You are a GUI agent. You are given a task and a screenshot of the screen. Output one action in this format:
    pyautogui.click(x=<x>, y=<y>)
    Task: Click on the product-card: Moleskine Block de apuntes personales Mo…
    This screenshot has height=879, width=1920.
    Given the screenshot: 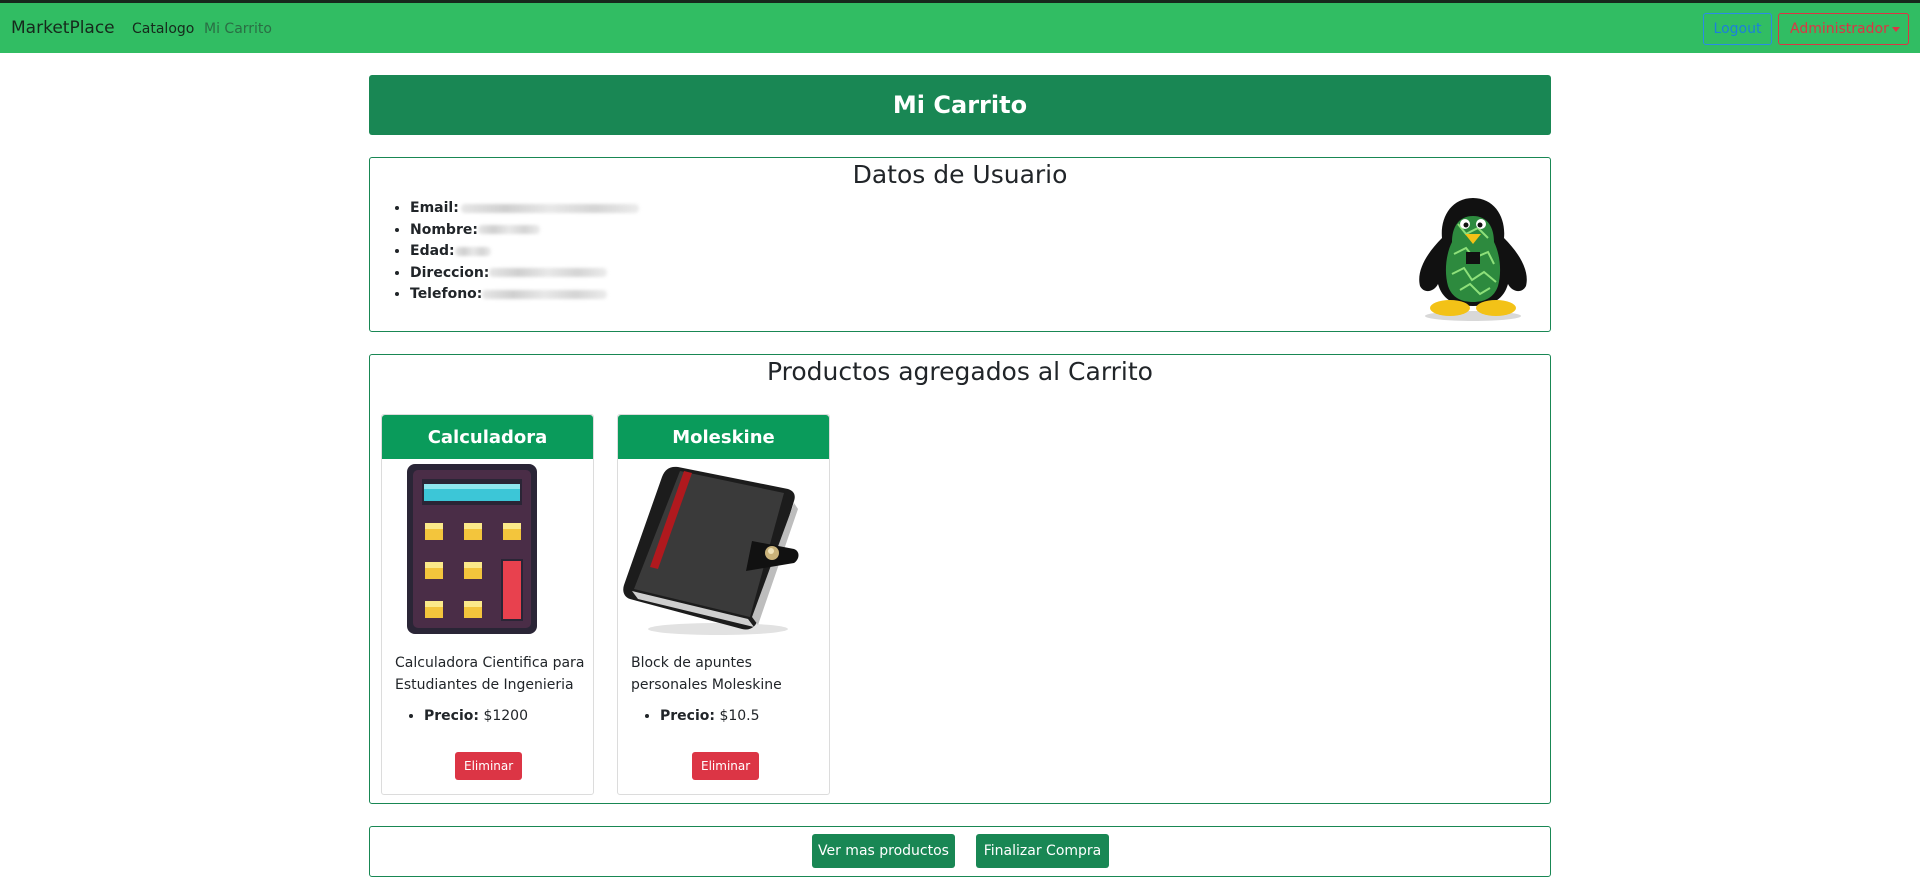 What is the action you would take?
    pyautogui.click(x=723, y=604)
    